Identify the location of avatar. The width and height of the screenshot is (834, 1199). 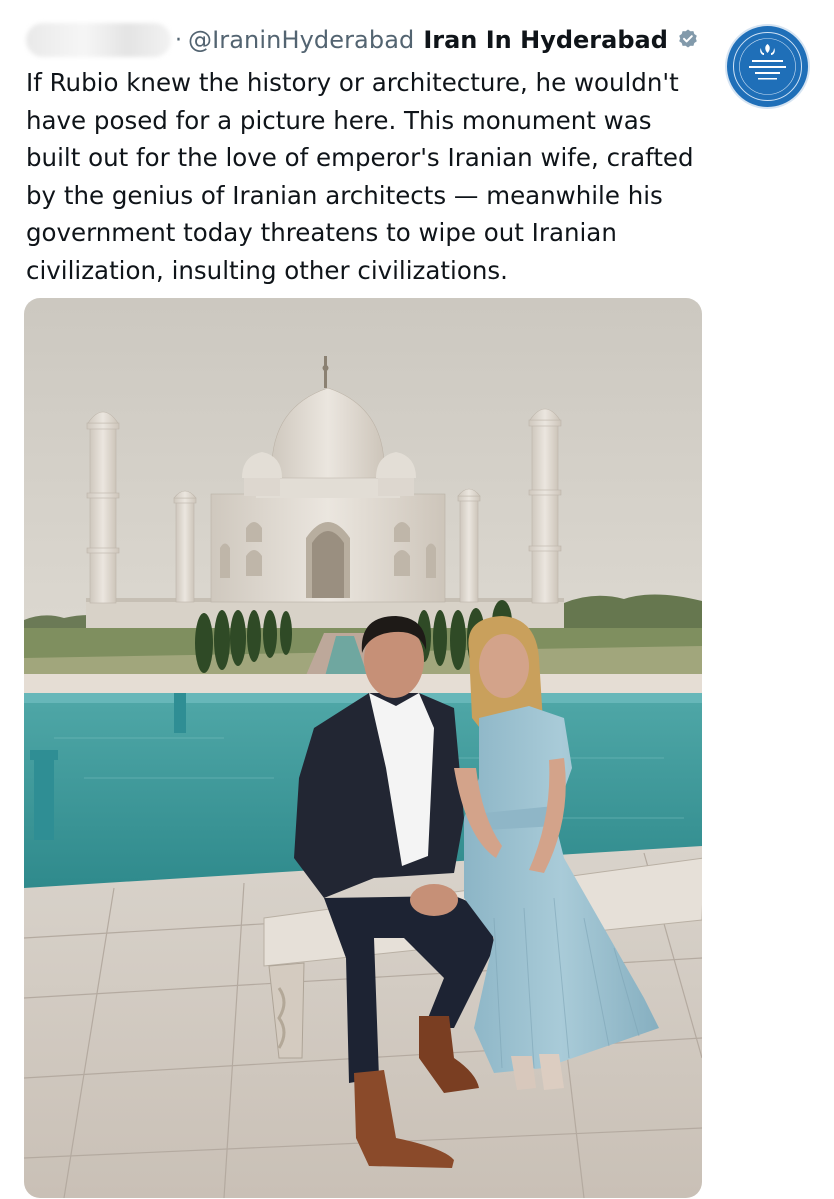
(767, 66).